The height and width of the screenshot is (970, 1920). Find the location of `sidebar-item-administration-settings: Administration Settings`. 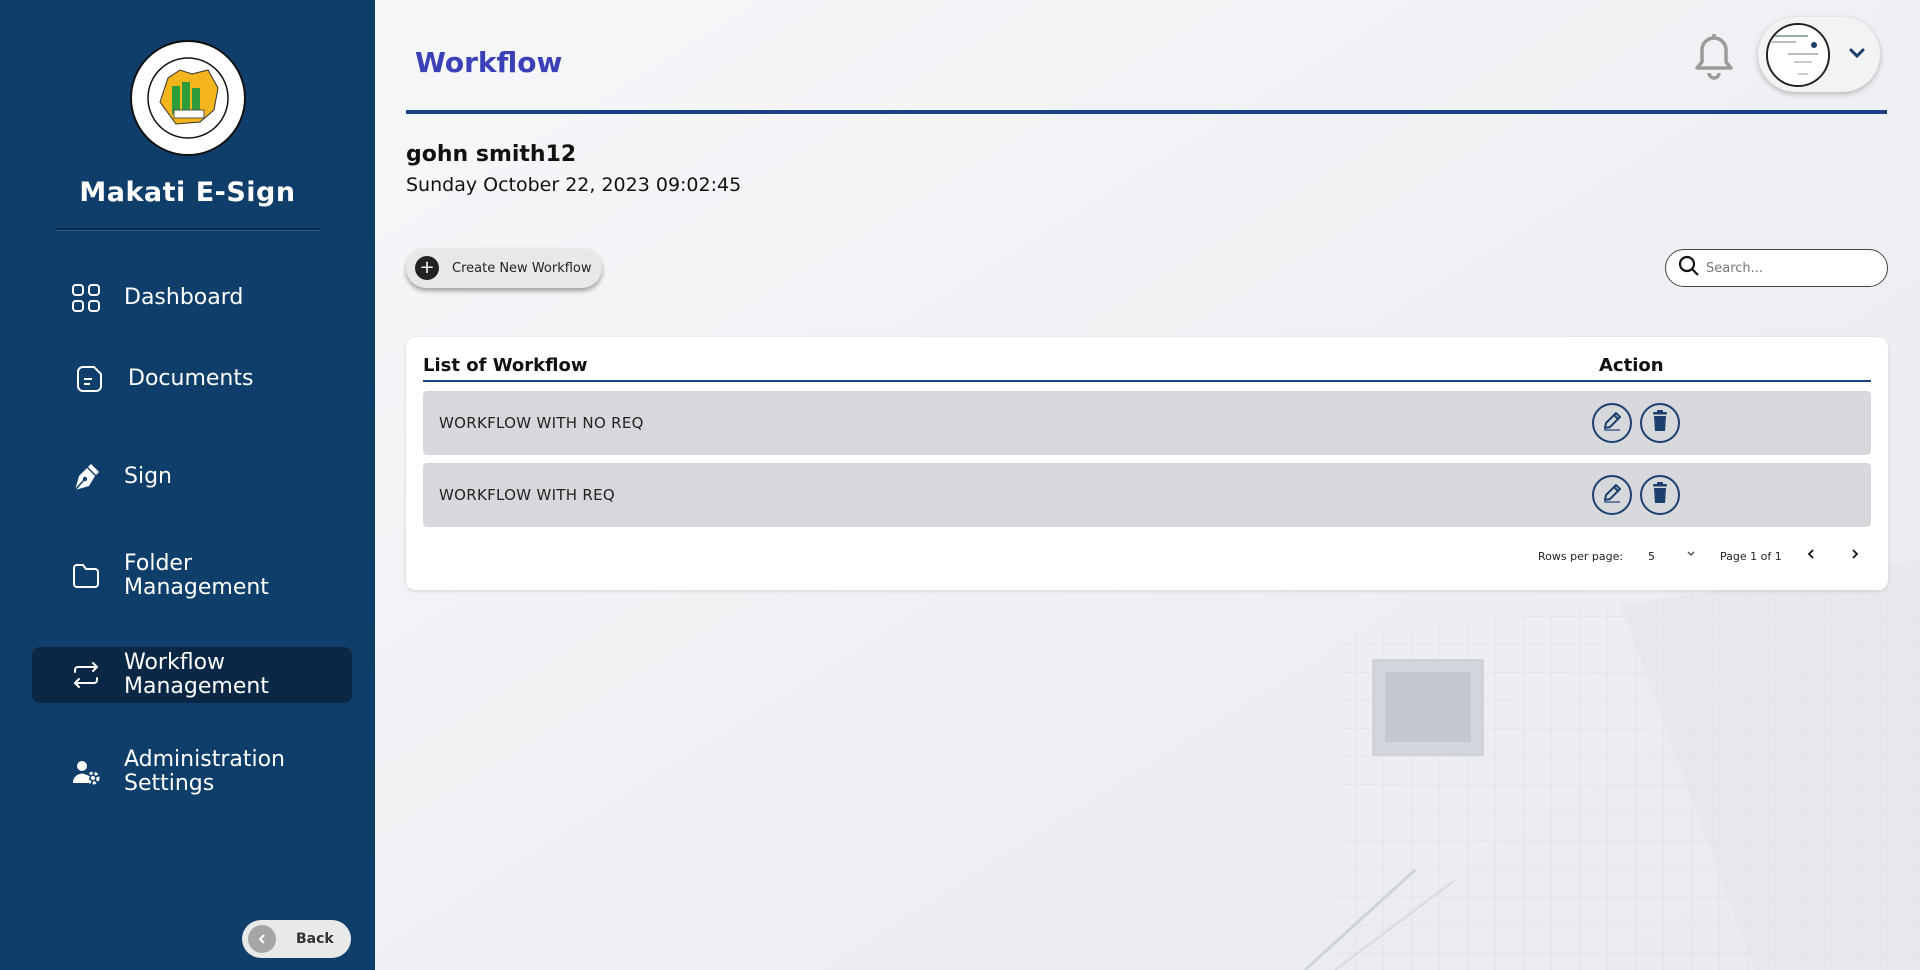

sidebar-item-administration-settings: Administration Settings is located at coordinates (192, 772).